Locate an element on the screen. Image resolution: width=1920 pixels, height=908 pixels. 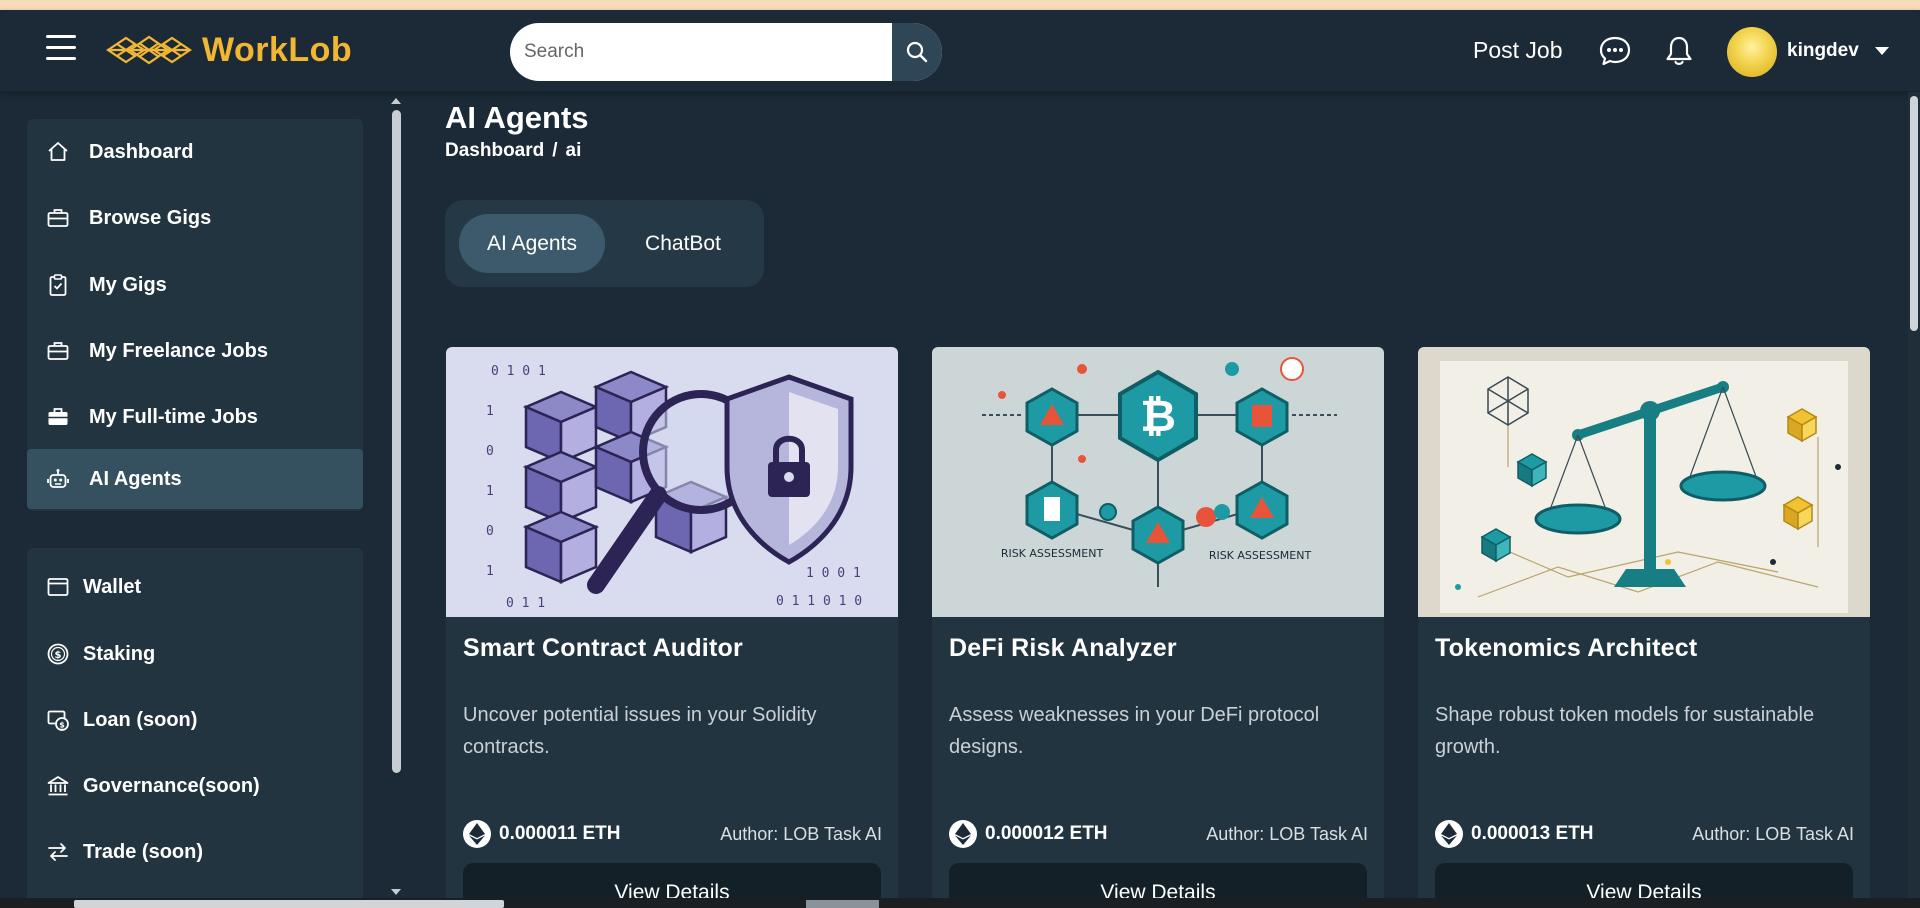
sidebar-item-label: Browse Gigs is located at coordinates (150, 217).